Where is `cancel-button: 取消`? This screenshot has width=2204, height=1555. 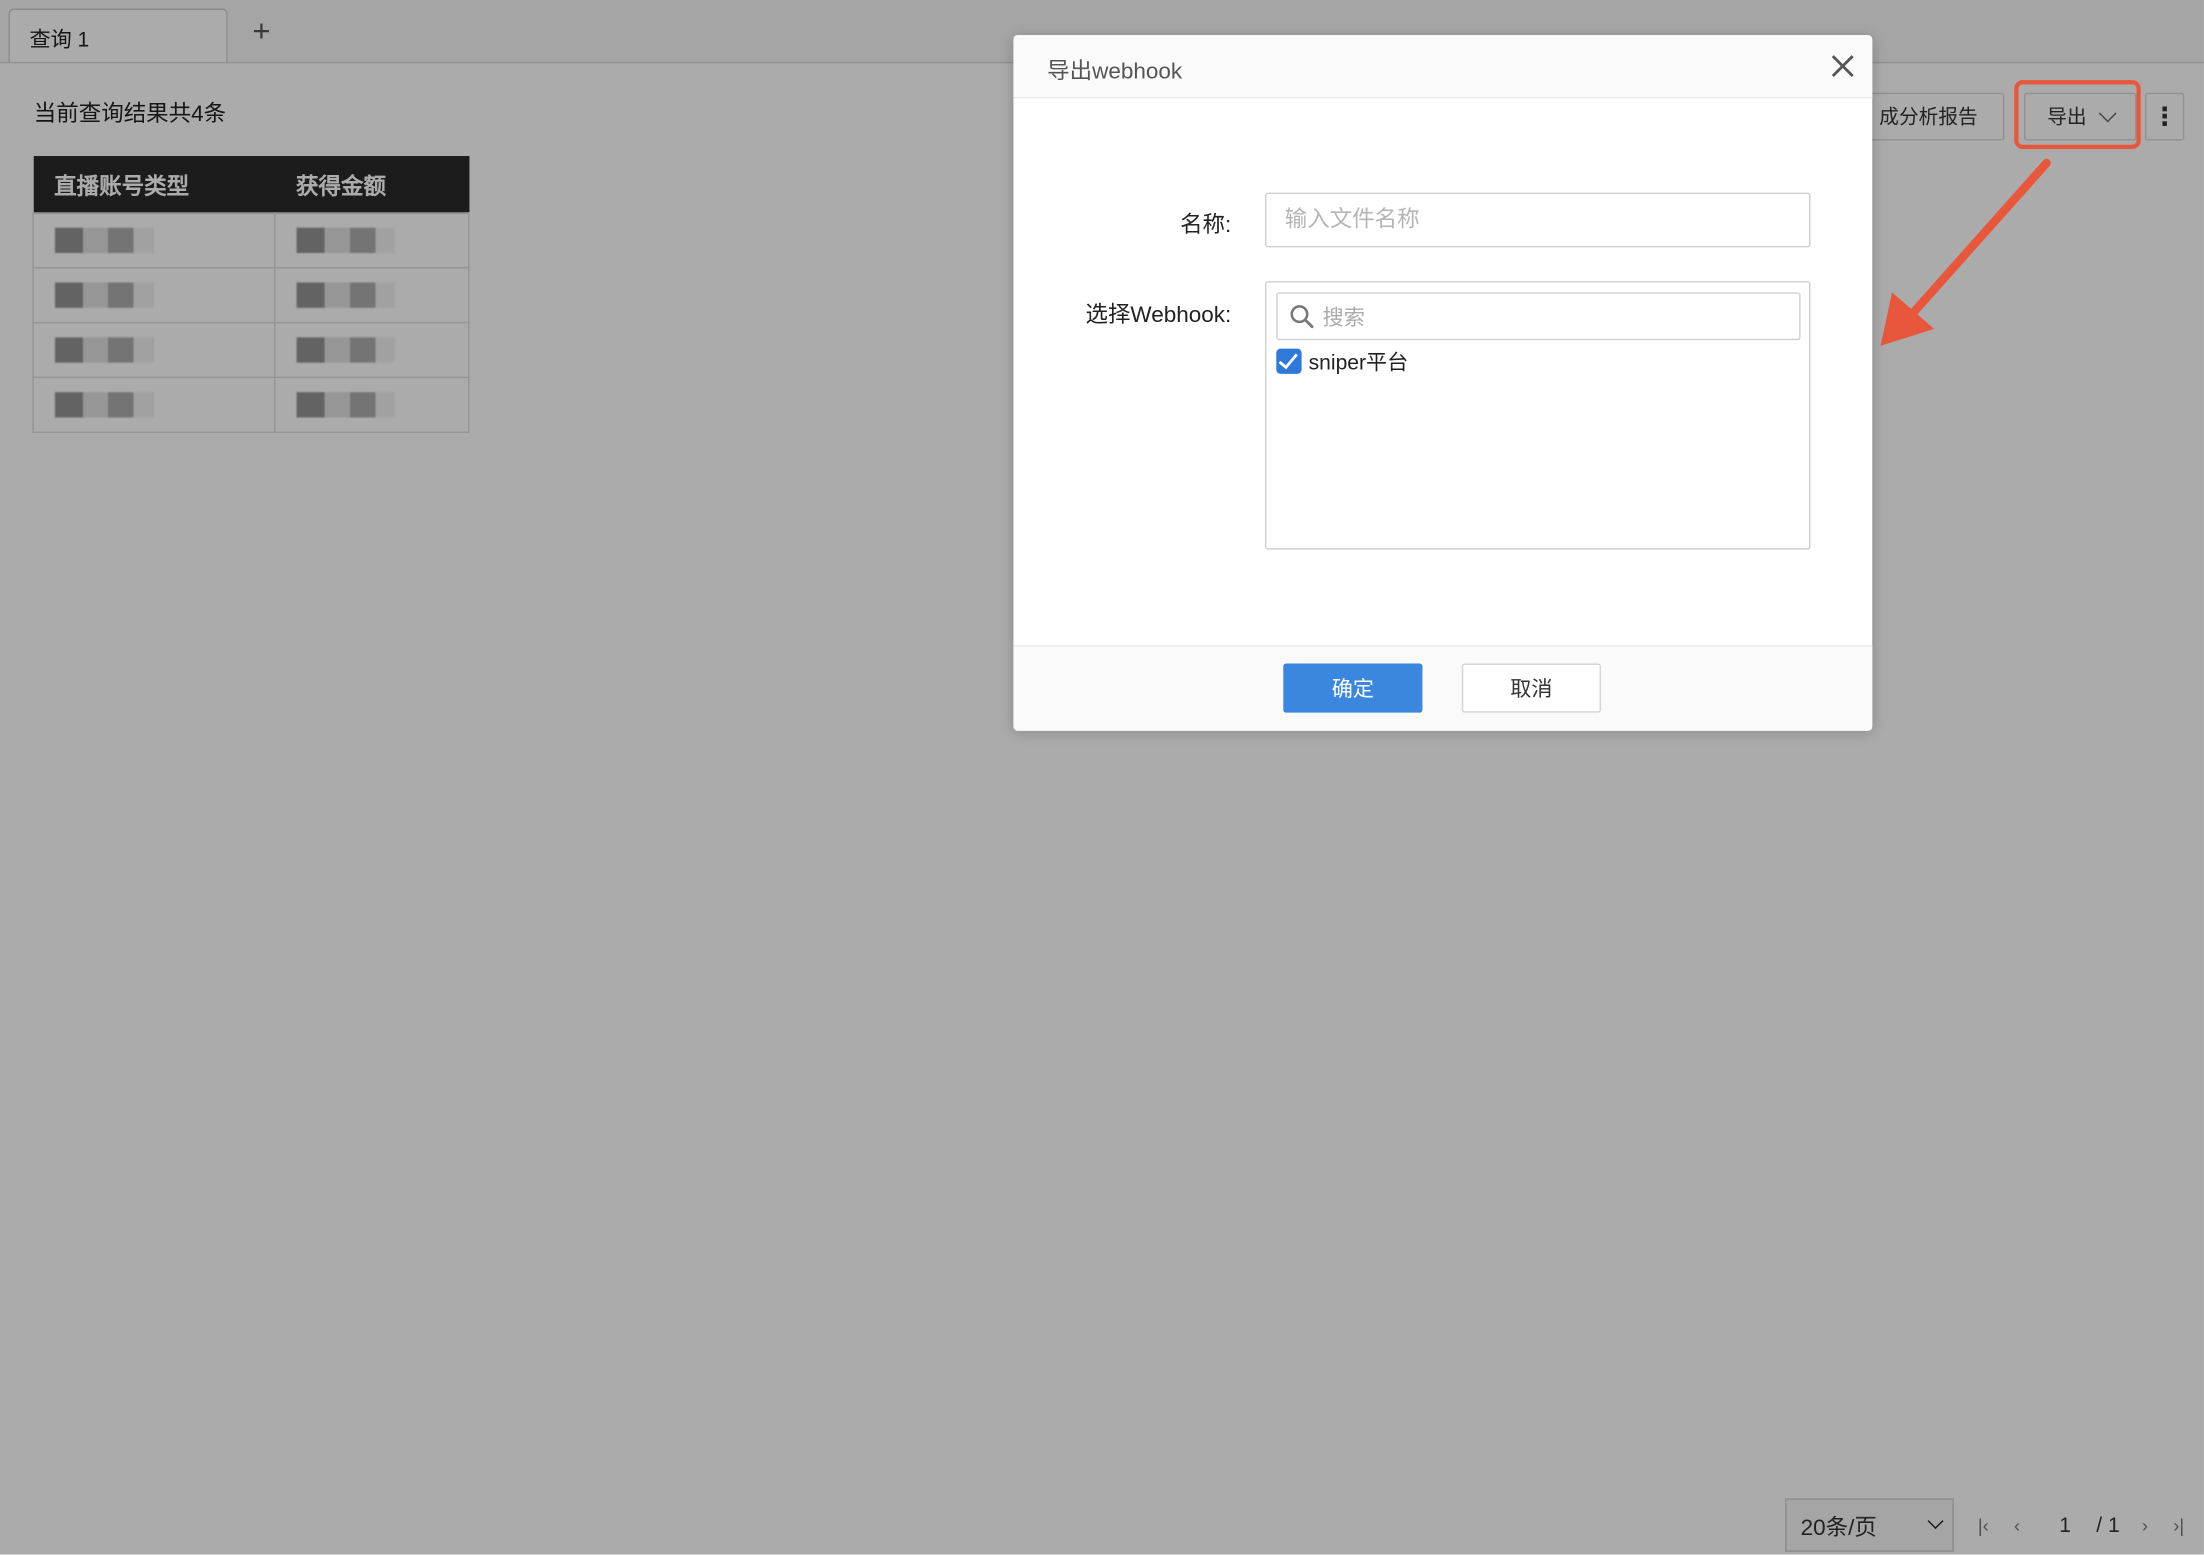 cancel-button: 取消 is located at coordinates (1531, 688).